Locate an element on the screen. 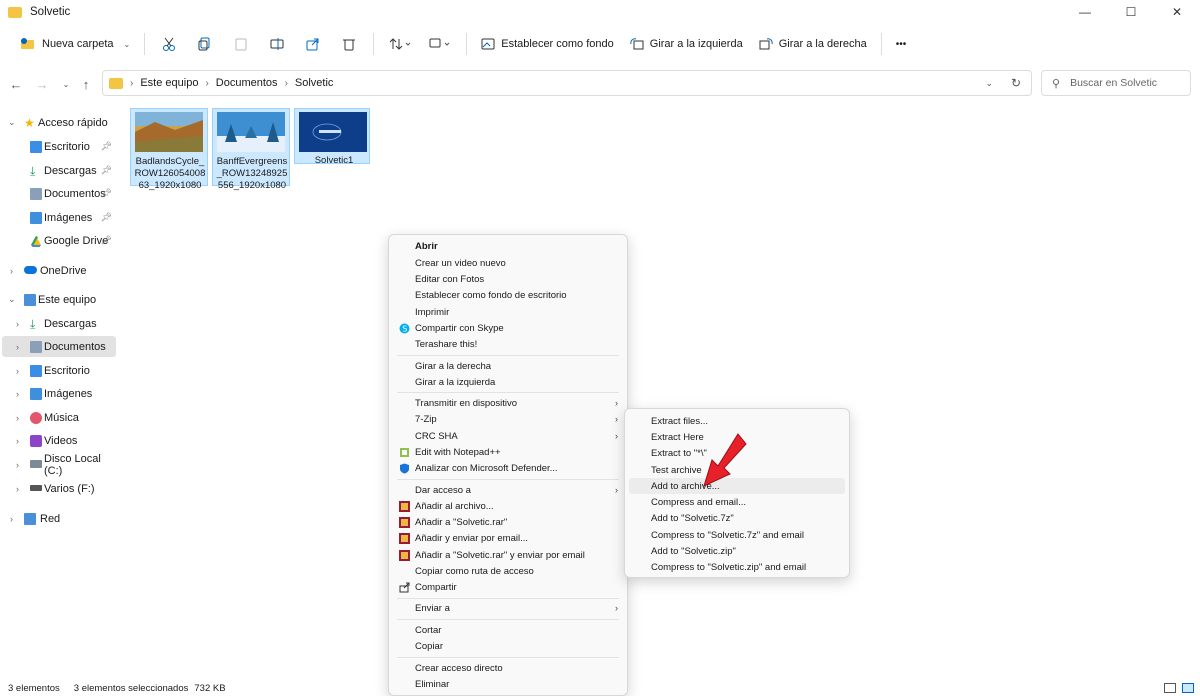 Image resolution: width=1200 pixels, height=696 pixels. search-box: ⚲ Buscar en Solvetic is located at coordinates (1116, 83).